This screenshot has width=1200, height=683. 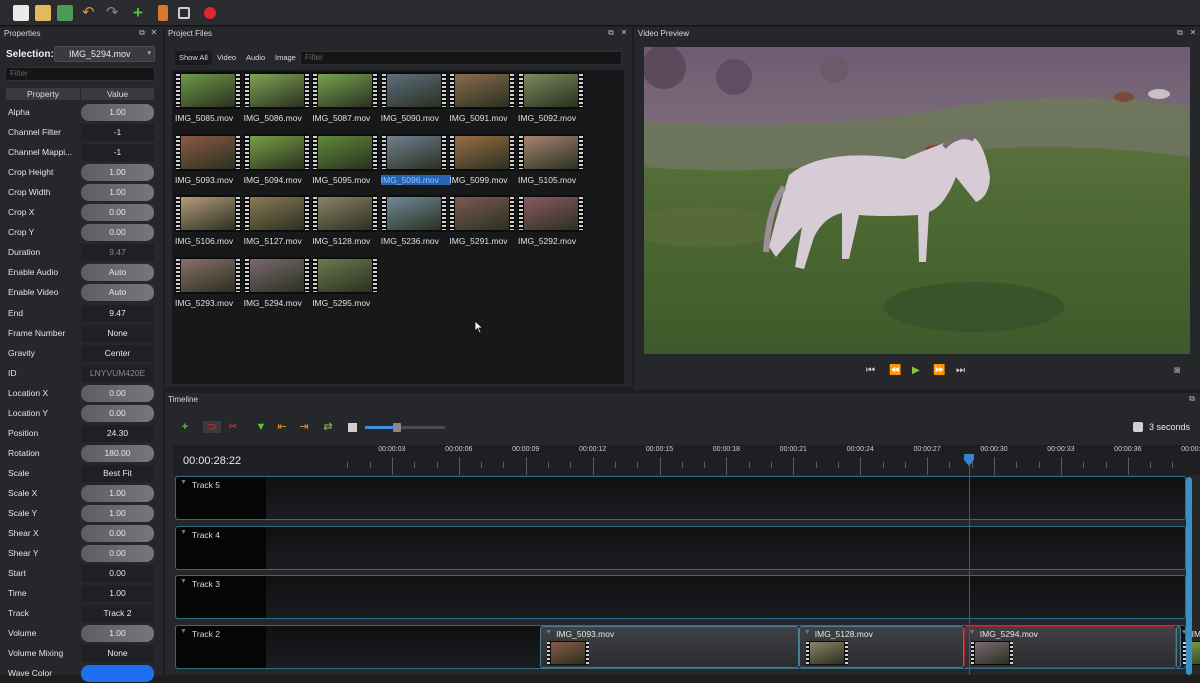 I want to click on property-row: Frame Number None, so click(x=80, y=333).